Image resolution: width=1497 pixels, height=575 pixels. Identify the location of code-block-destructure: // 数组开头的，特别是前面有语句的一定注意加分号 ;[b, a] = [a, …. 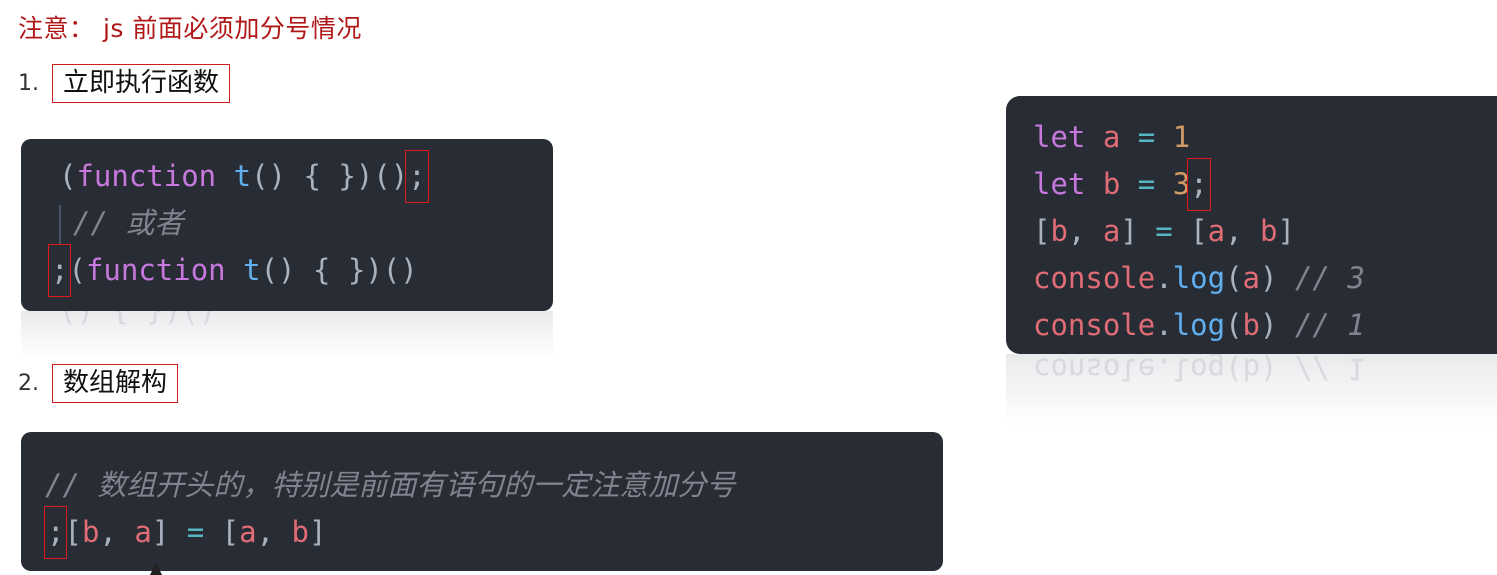
(482, 501).